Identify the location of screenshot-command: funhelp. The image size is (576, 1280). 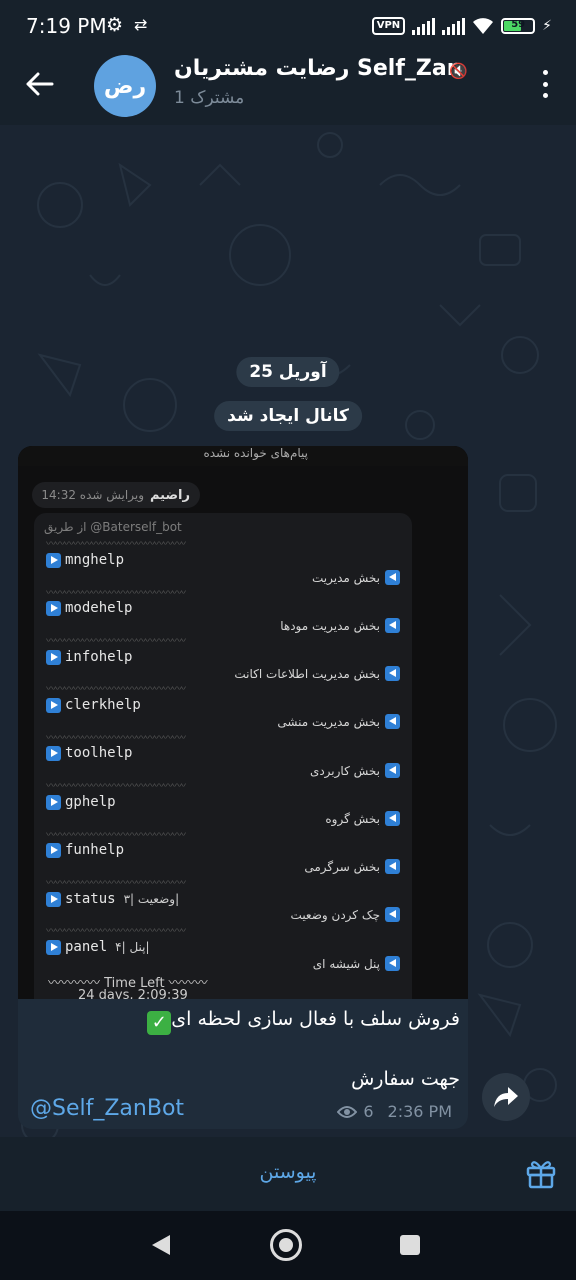
(85, 850).